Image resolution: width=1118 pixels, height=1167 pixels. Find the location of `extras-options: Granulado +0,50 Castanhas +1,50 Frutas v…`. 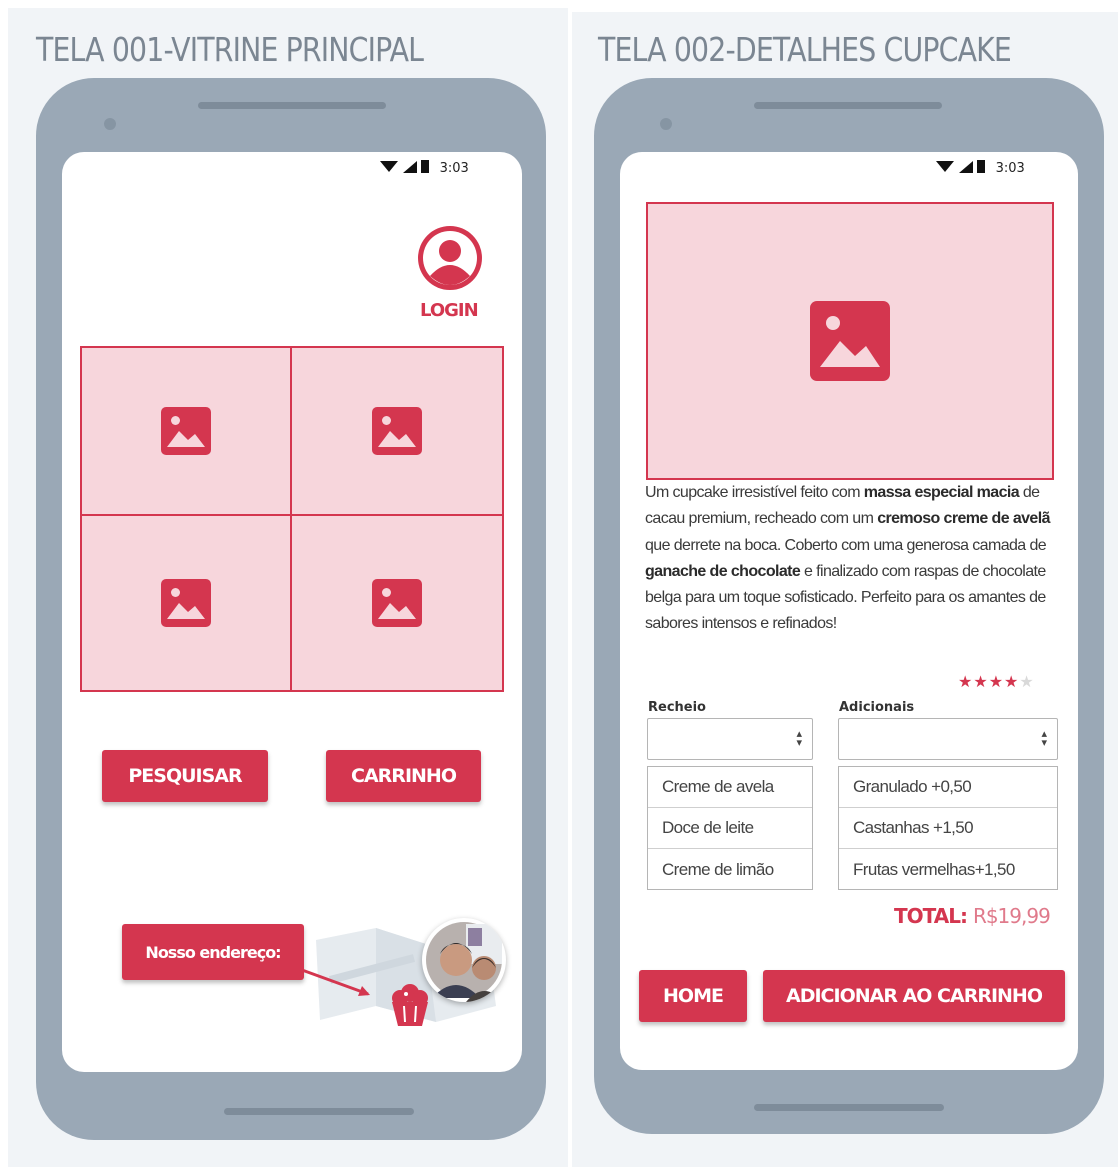

extras-options: Granulado +0,50 Castanhas +1,50 Frutas v… is located at coordinates (948, 828).